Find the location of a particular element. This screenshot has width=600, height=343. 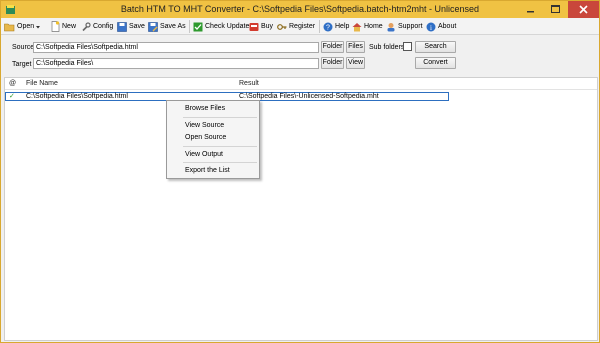

target-input: C:\Softpedia Files\ is located at coordinates (176, 63).